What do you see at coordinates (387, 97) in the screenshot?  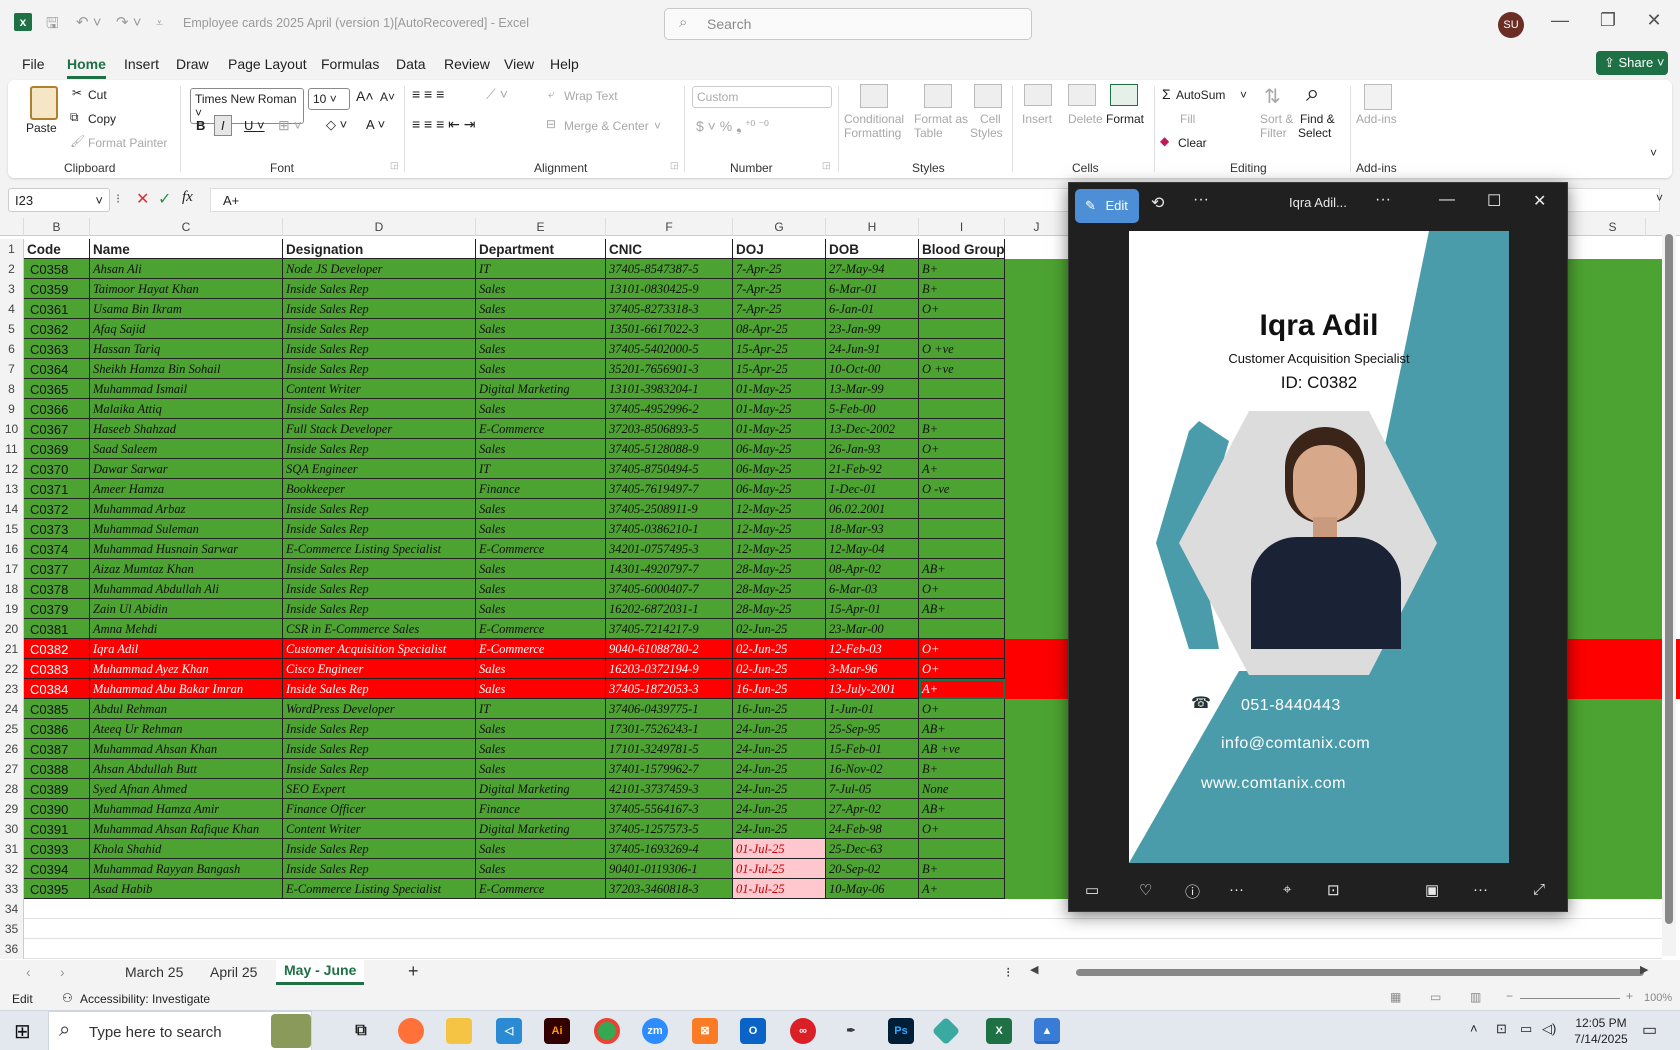 I see `shrink-font-icon: A˅` at bounding box center [387, 97].